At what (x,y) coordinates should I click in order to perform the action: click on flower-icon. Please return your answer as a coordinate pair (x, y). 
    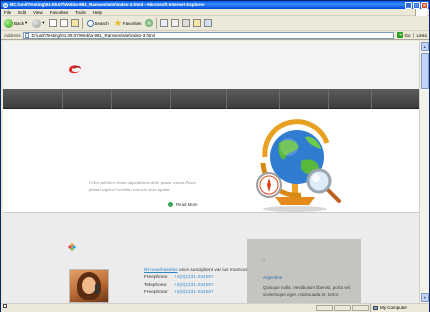
    Looking at the image, I should click on (72, 247).